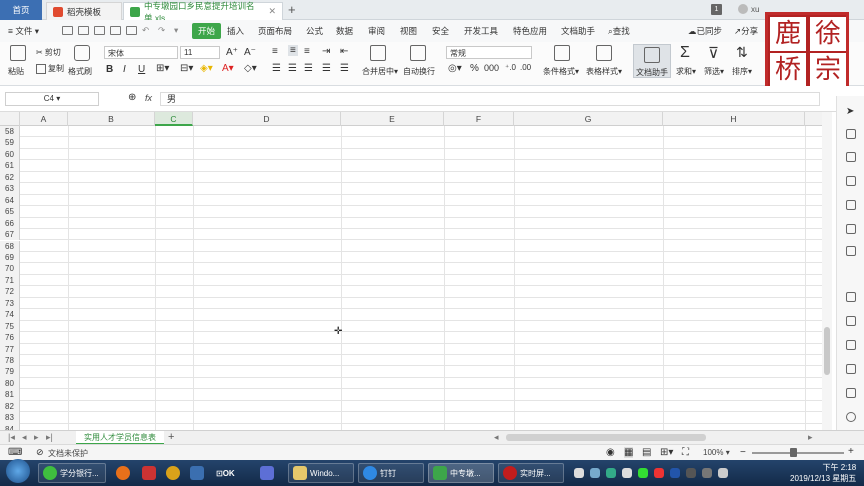 This screenshot has width=864, height=486. I want to click on row-header: 83, so click(10, 418).